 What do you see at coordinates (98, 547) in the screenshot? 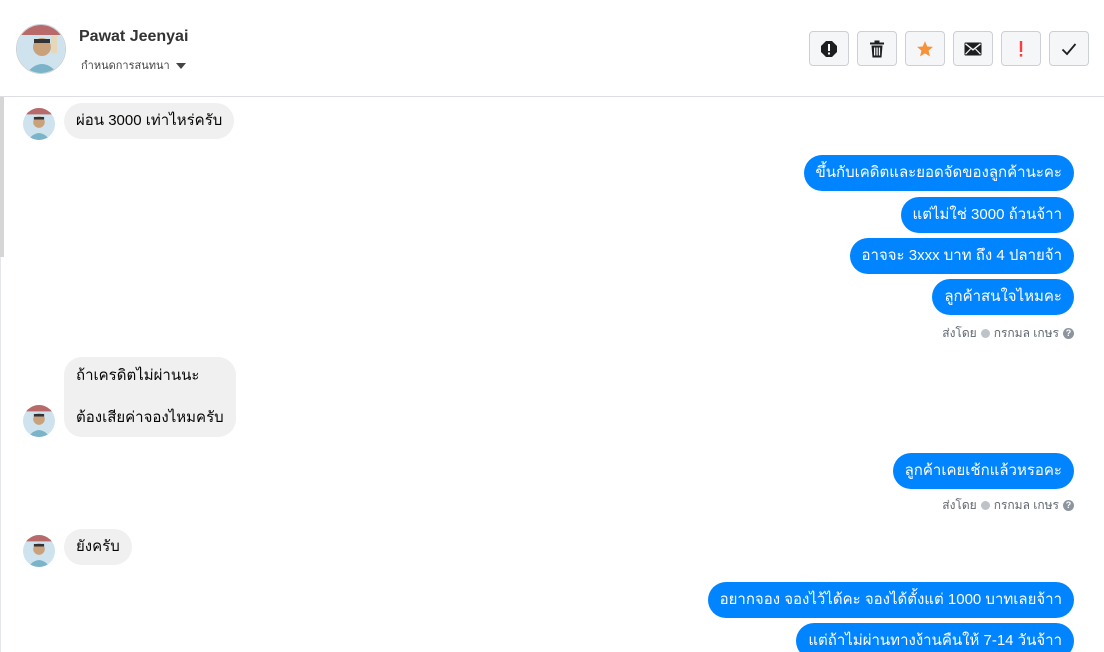
I see `incoming-message: ยังครับ` at bounding box center [98, 547].